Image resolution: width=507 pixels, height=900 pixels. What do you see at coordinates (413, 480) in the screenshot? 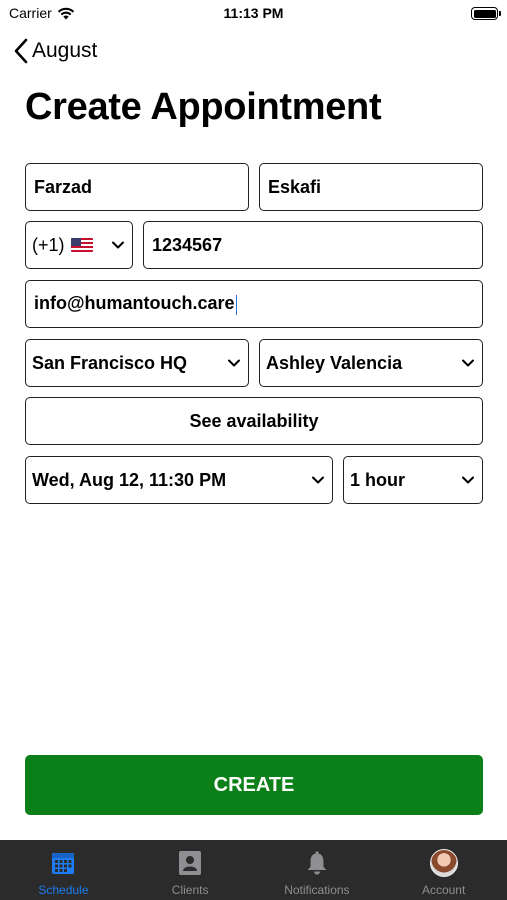
I see `duration-select: 1 hour` at bounding box center [413, 480].